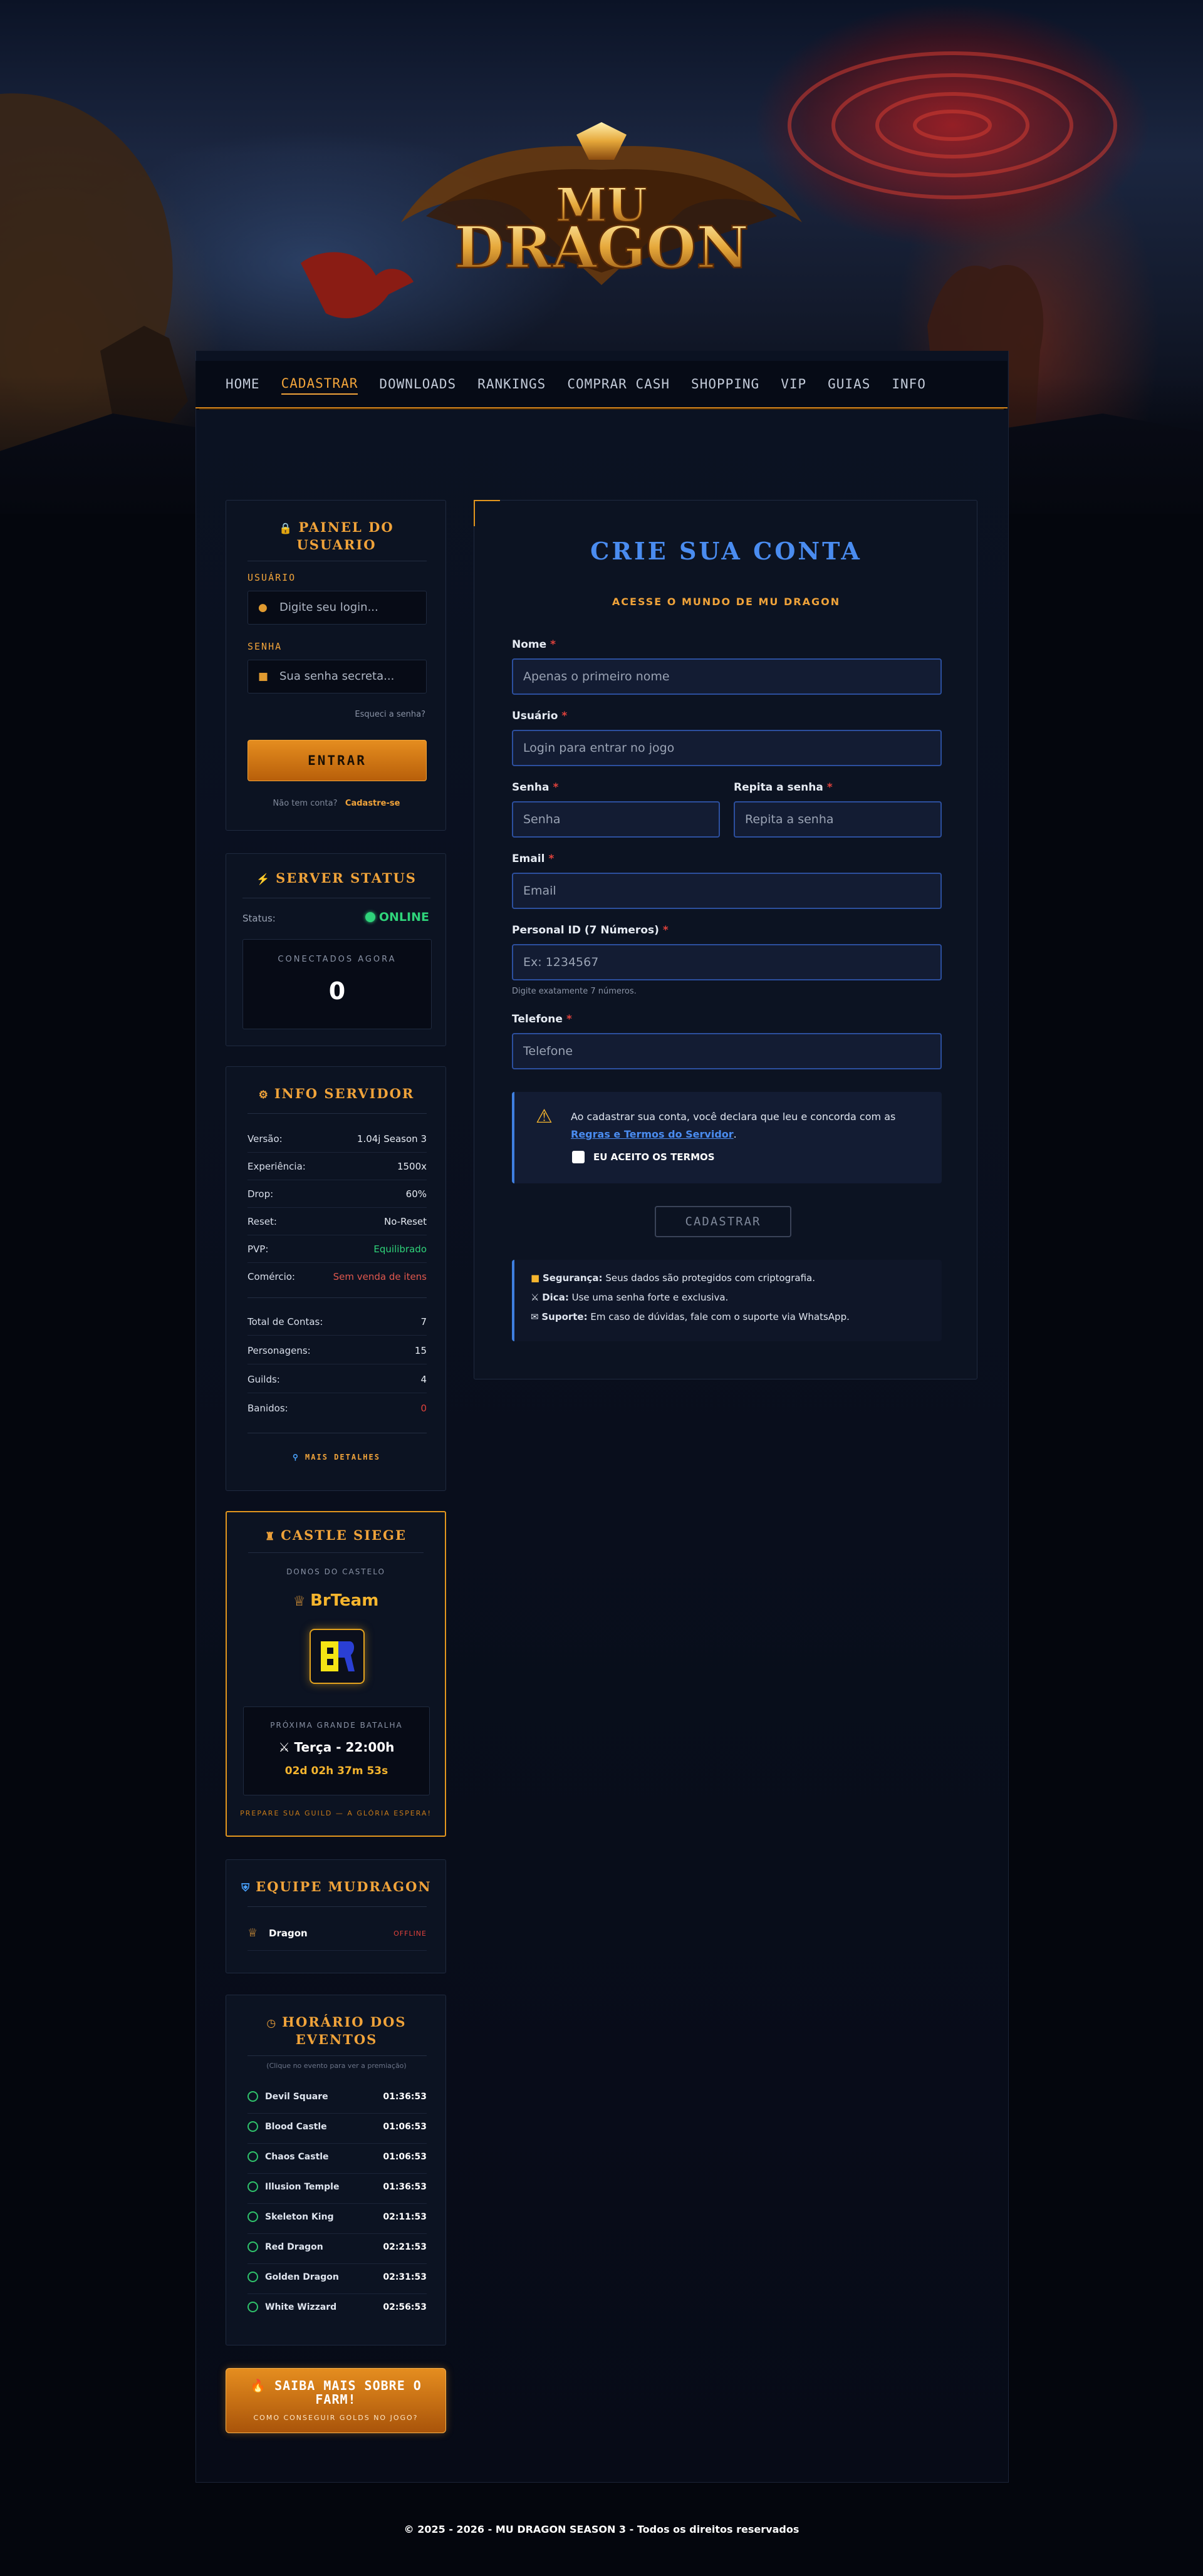 Image resolution: width=1203 pixels, height=2576 pixels. I want to click on usuario-input: Login para entrar no jogo, so click(727, 748).